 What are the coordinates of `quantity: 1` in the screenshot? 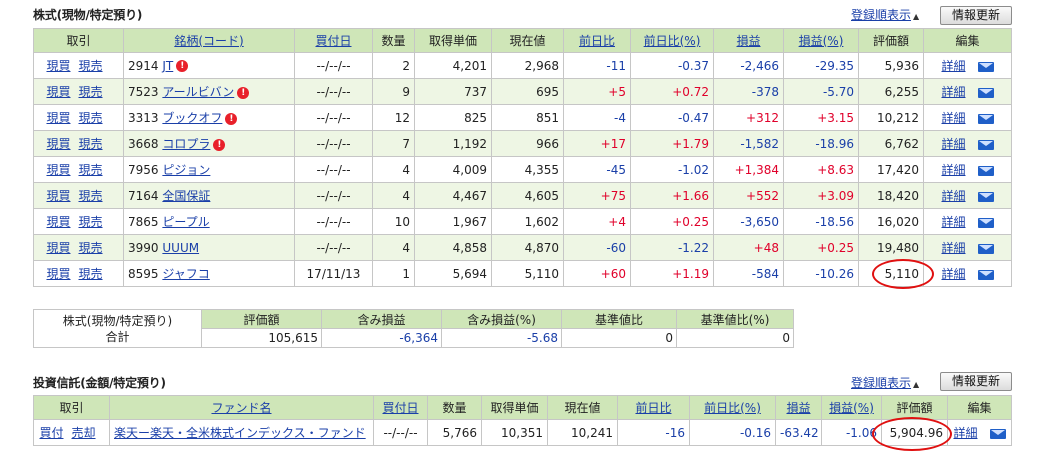 It's located at (393, 273).